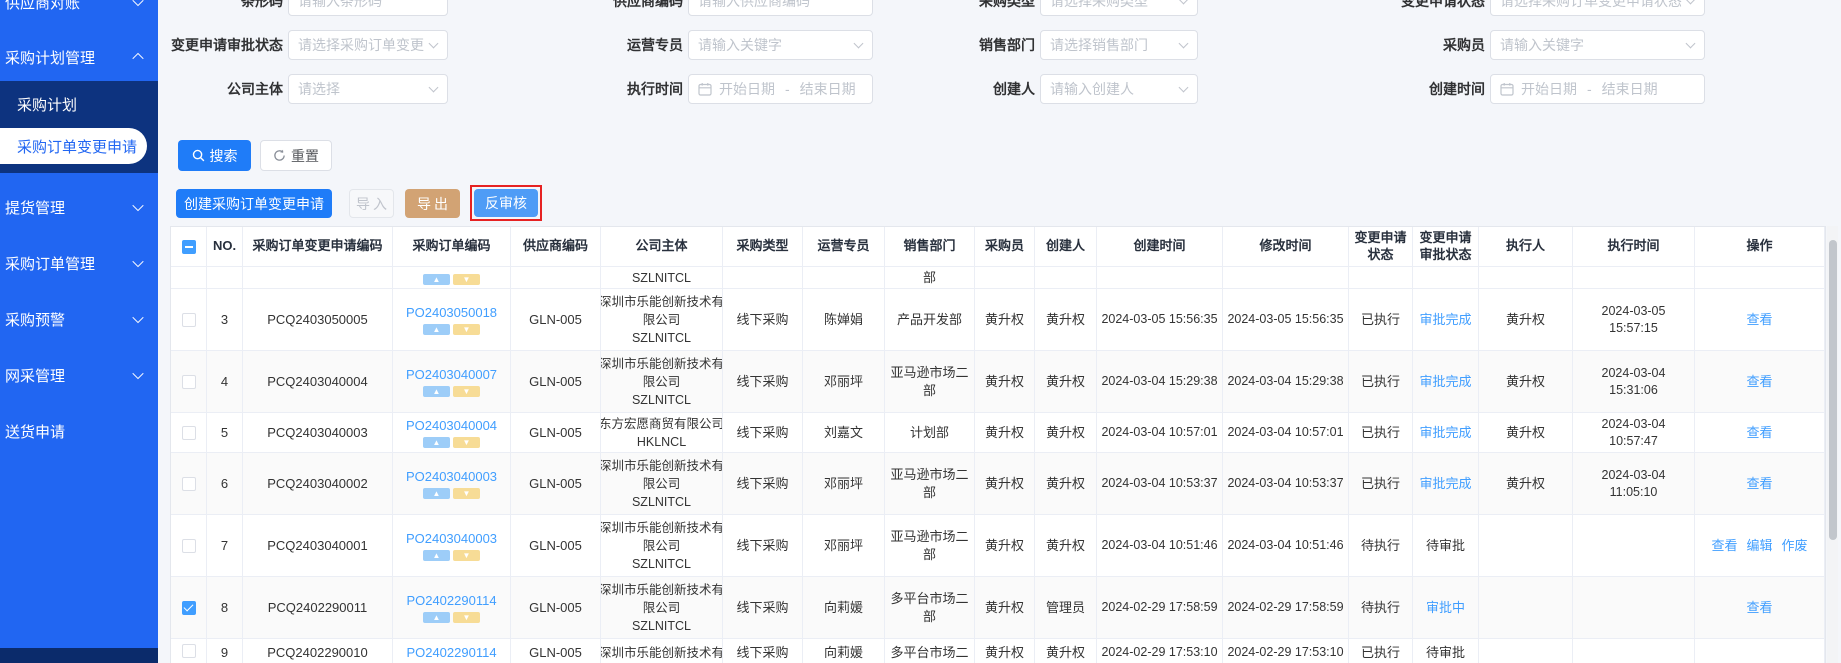 The image size is (1841, 663). I want to click on change-request-code: PCQ2402290011, so click(318, 607).